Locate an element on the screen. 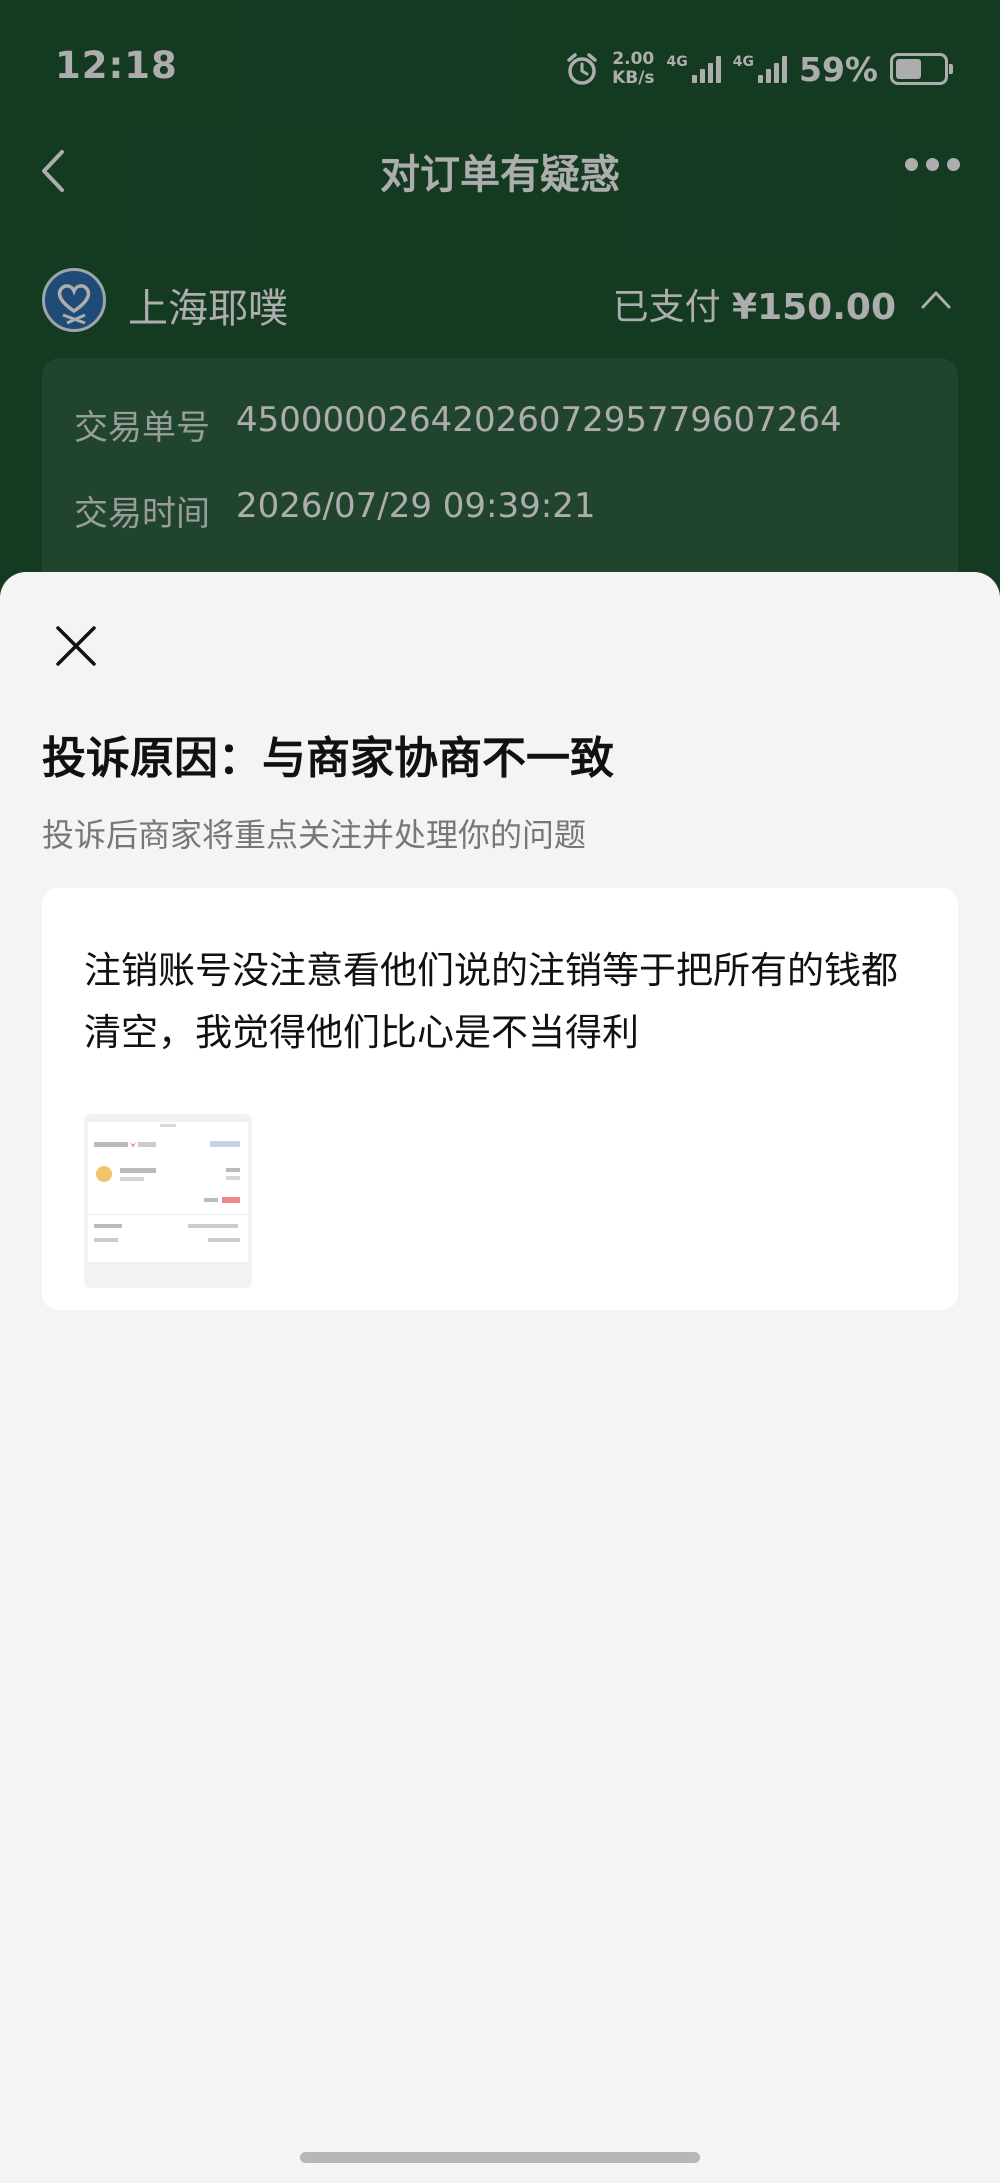 This screenshot has width=1000, height=2183. complaint-subtitle: 投诉后商家将重点关注并处理你的问题 is located at coordinates (314, 835).